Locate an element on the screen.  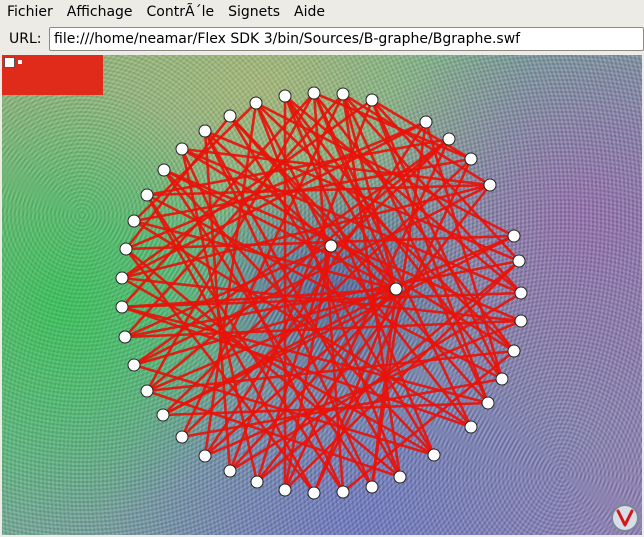
menu-controle: ContrÃ´le is located at coordinates (181, 12).